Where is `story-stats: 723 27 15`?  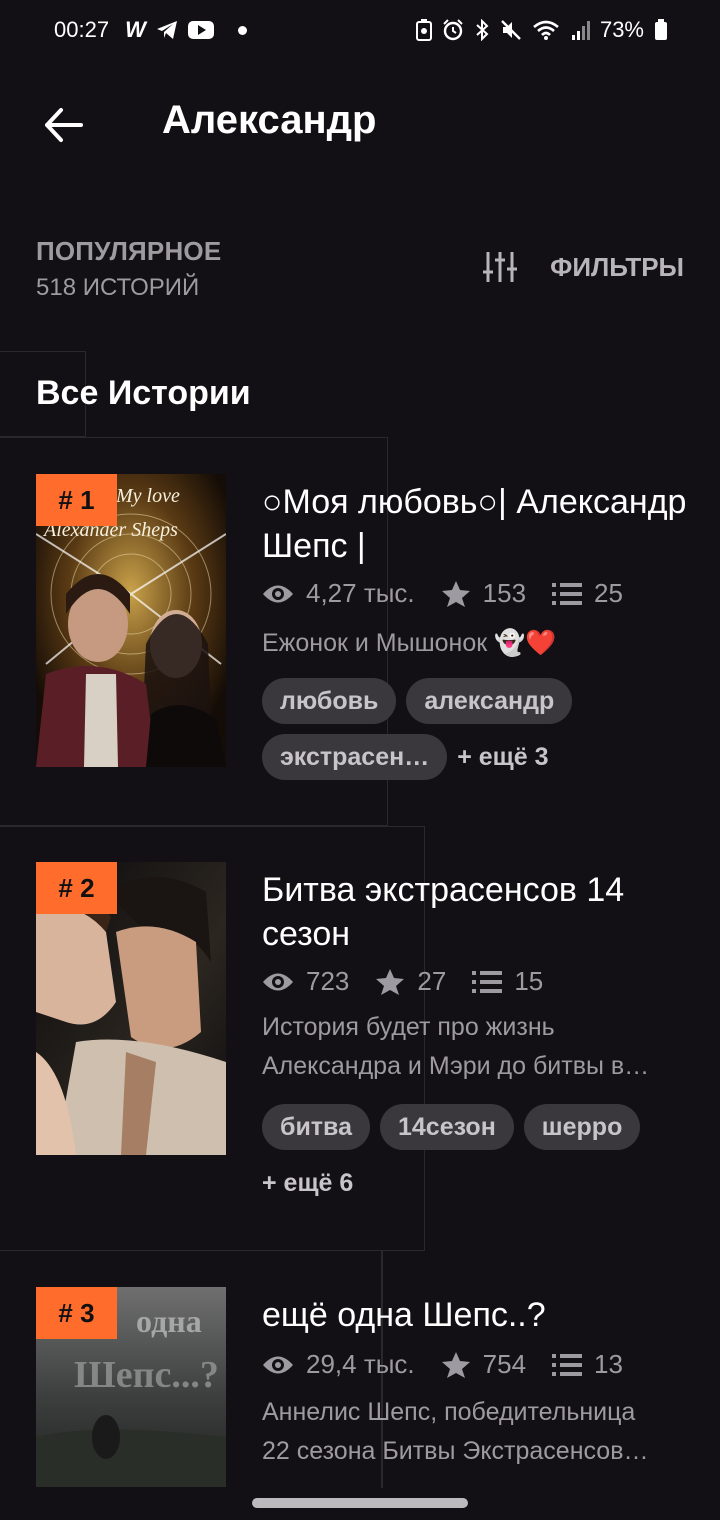
story-stats: 723 27 15 is located at coordinates (415, 981).